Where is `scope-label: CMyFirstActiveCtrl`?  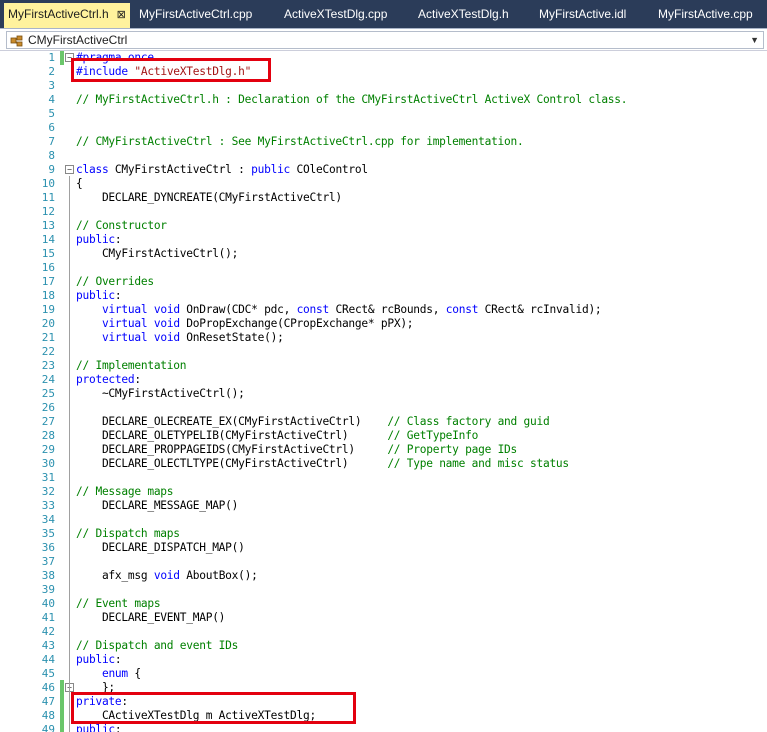
scope-label: CMyFirstActiveCtrl is located at coordinates (78, 40).